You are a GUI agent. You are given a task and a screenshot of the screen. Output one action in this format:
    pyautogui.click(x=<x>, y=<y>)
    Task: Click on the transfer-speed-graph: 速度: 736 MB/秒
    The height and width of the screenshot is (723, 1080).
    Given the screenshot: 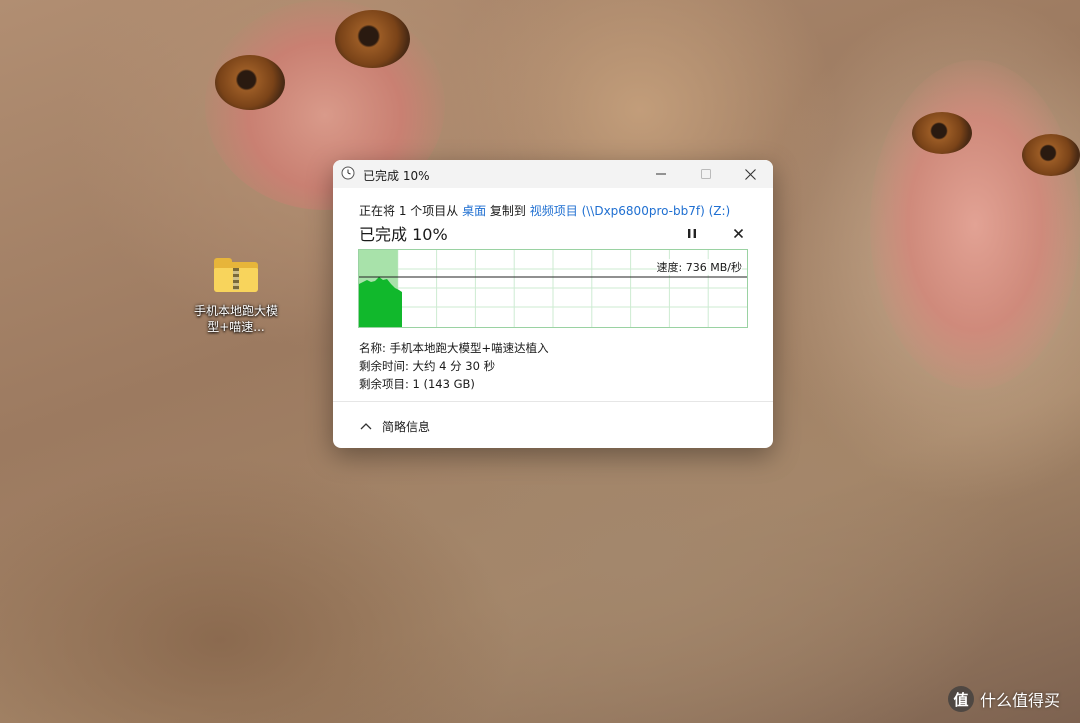 What is the action you would take?
    pyautogui.click(x=553, y=288)
    